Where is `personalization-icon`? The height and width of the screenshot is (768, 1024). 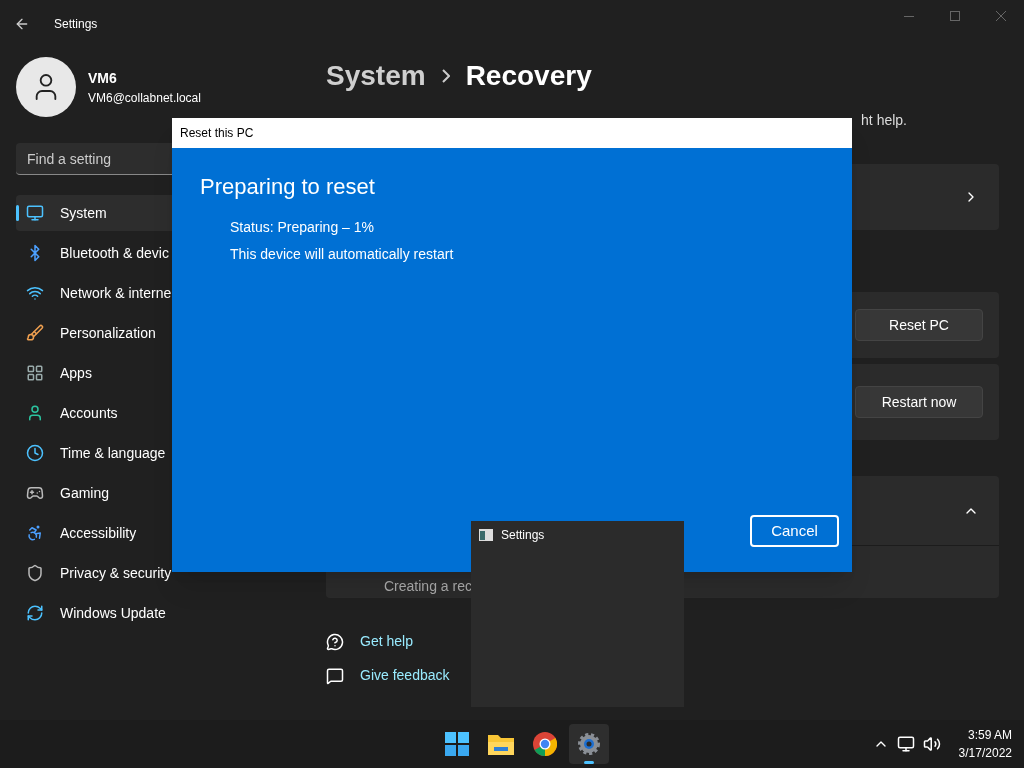
personalization-icon is located at coordinates (35, 333).